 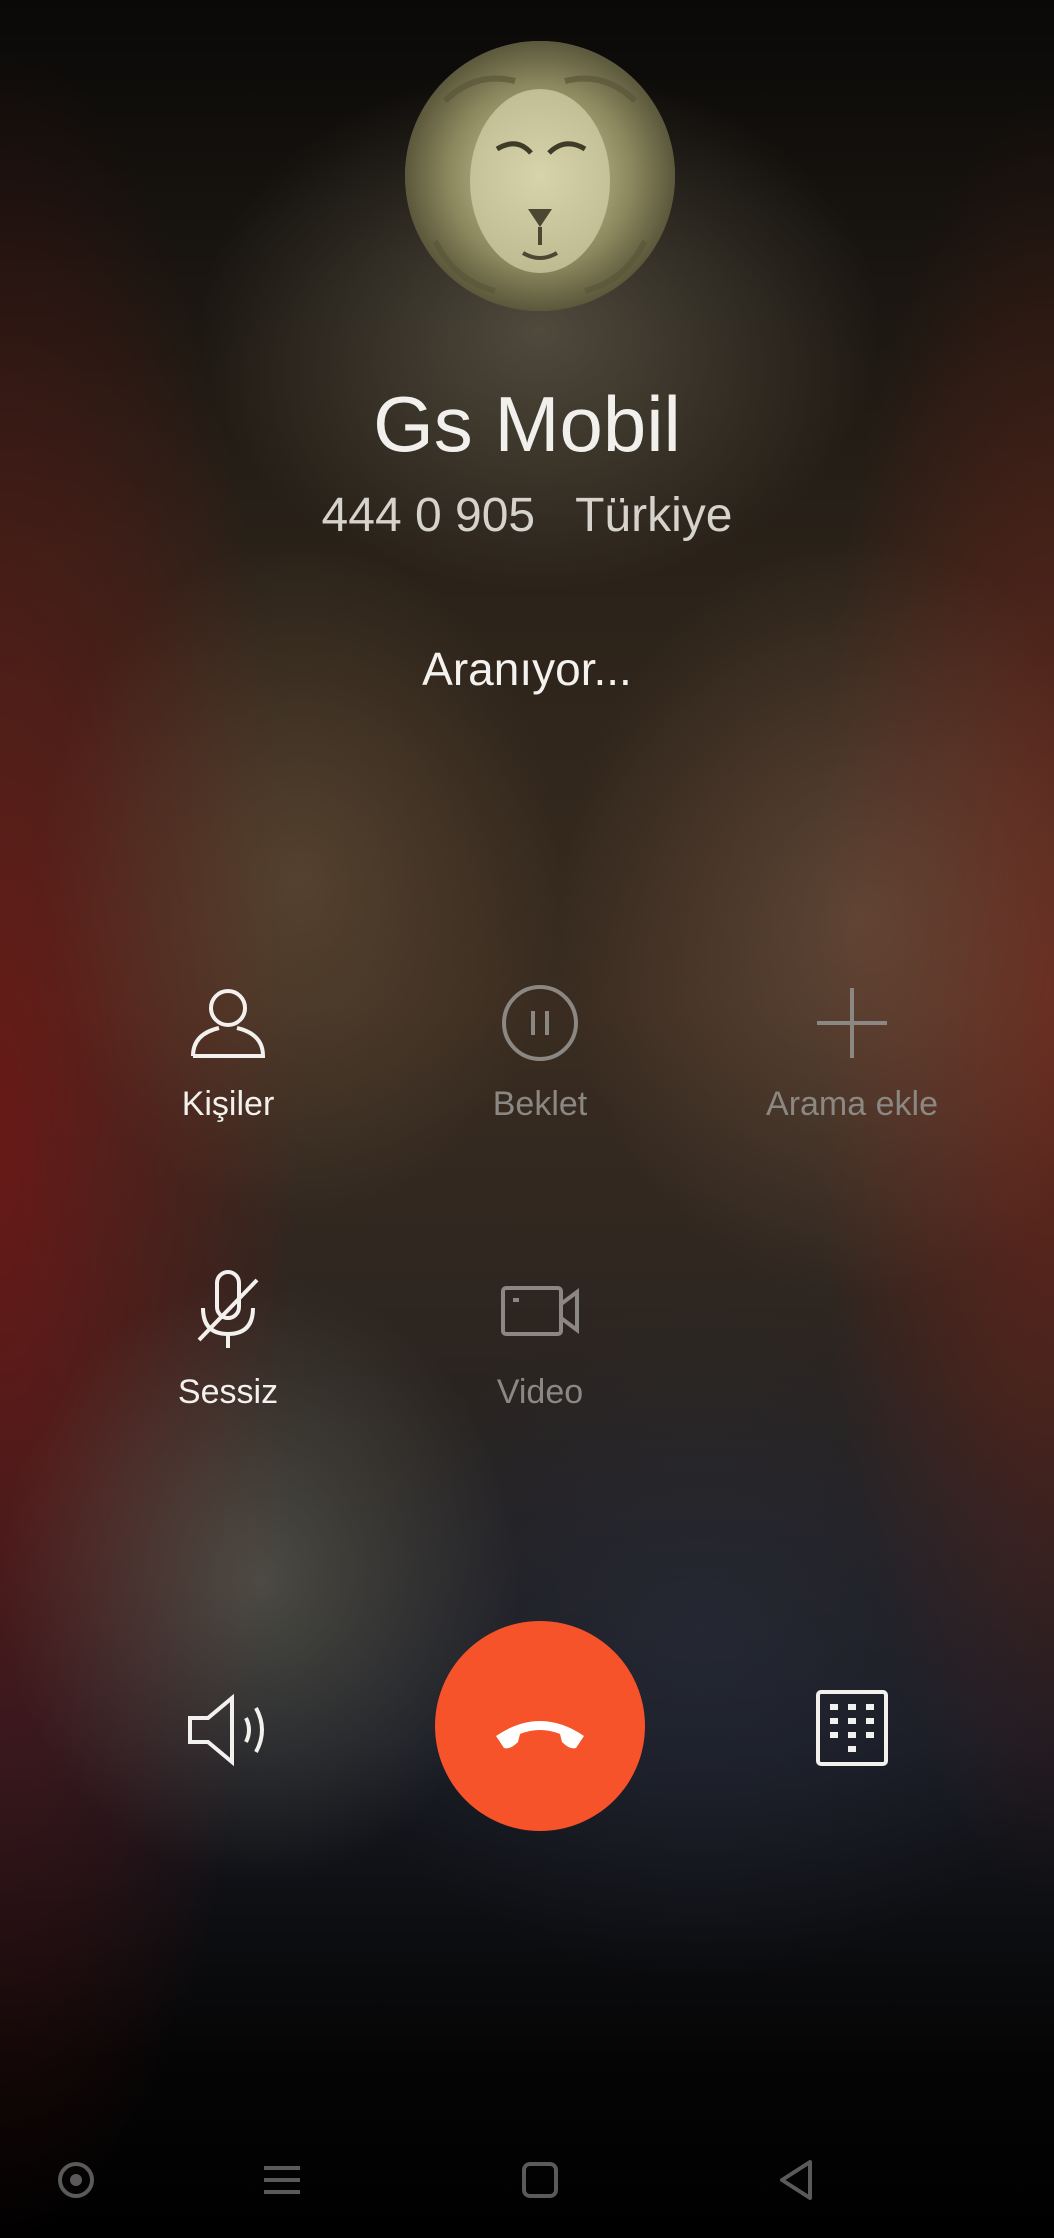 I want to click on back-icon, so click(x=796, y=2180).